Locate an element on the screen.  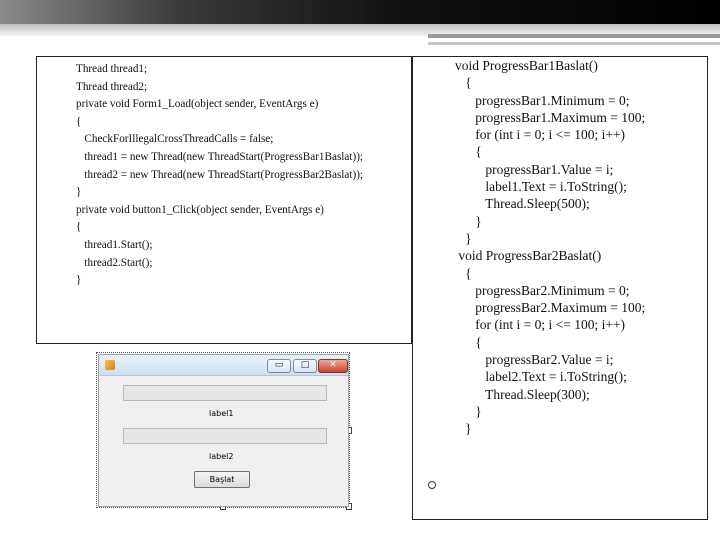
code-line: Thread thread1; is located at coordinates (112, 69).